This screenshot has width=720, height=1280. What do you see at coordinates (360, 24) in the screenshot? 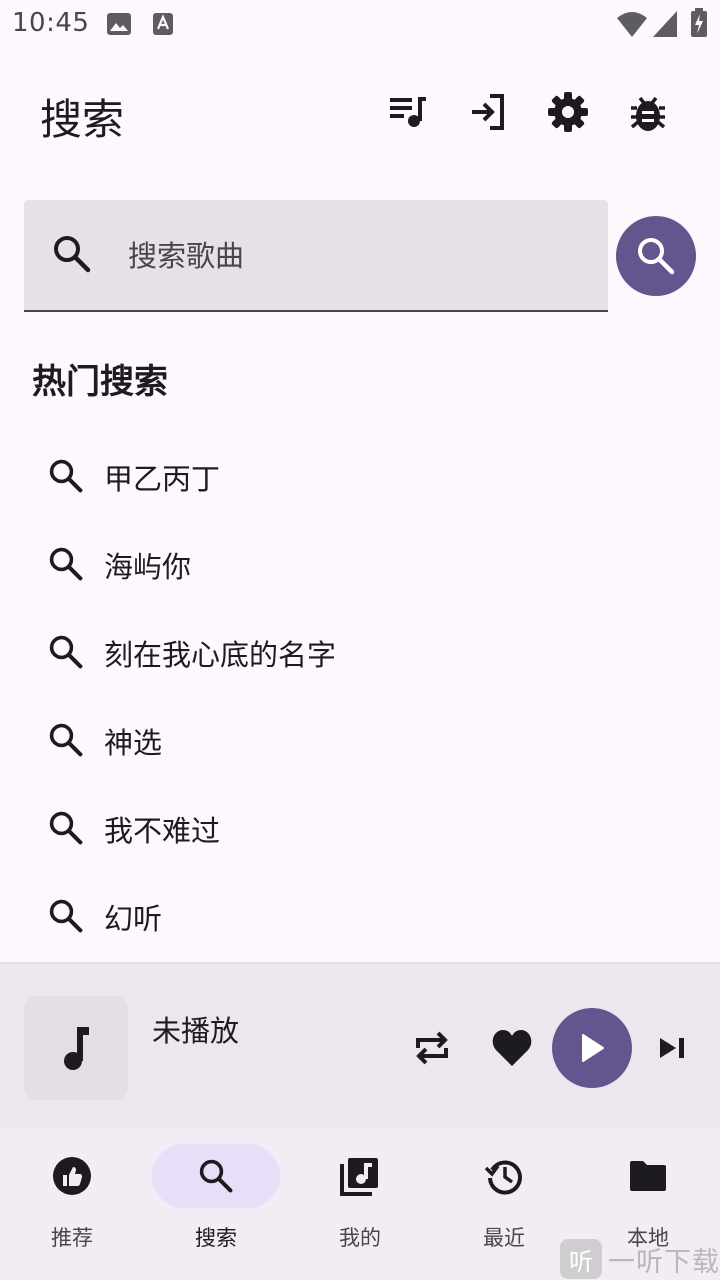
I see `status-bar: 10:45` at bounding box center [360, 24].